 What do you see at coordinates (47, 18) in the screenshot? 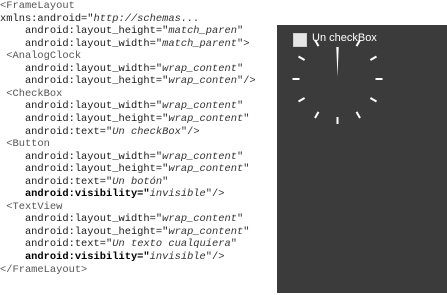
I see `code-token: xmlns:android="` at bounding box center [47, 18].